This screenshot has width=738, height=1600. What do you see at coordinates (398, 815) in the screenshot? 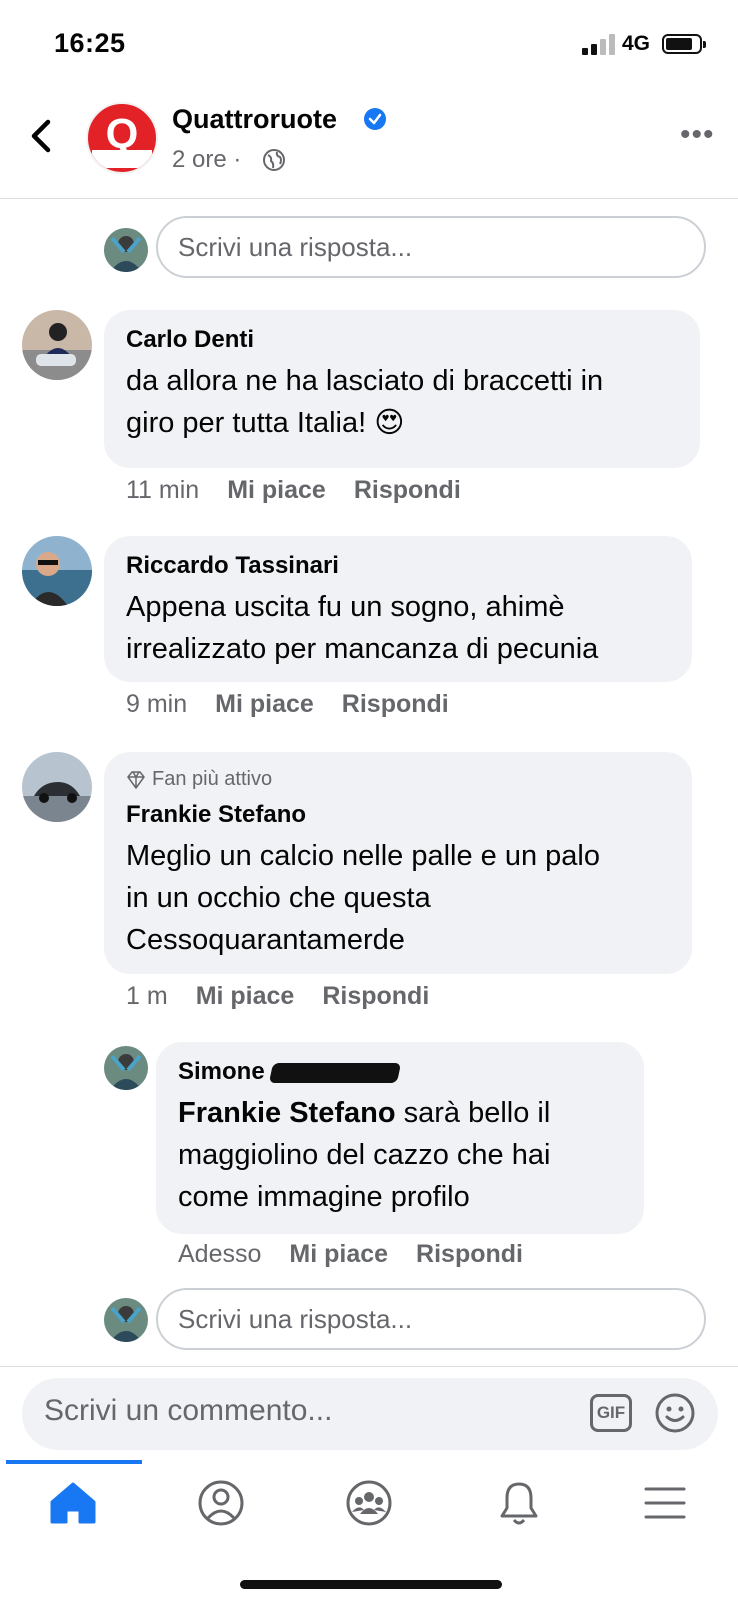
I see `comment-author: Frankie Stefano` at bounding box center [398, 815].